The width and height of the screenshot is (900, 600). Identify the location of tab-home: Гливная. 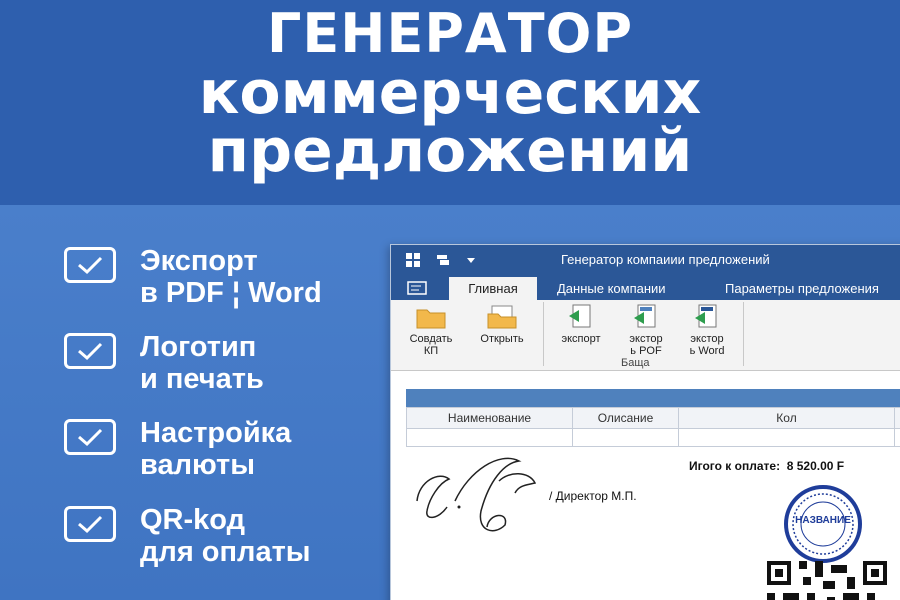
(493, 288).